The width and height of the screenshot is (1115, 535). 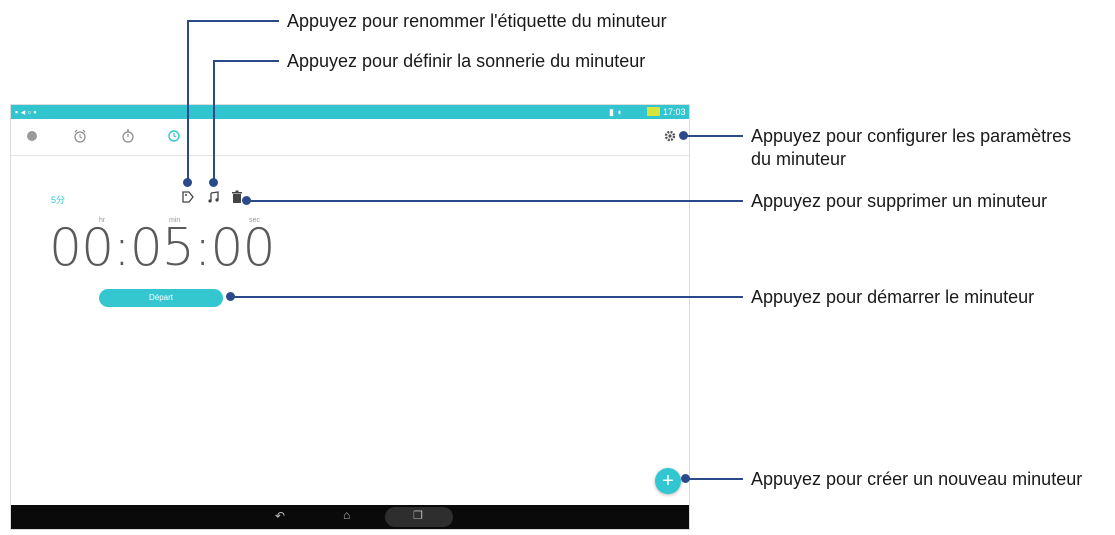 I want to click on callout-dot-delete, so click(x=246, y=200).